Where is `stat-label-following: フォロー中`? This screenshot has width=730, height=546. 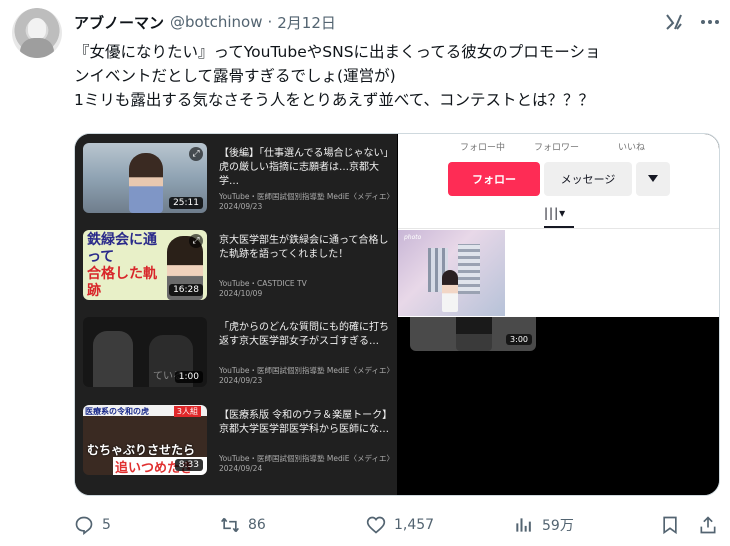 stat-label-following: フォロー中 is located at coordinates (483, 148).